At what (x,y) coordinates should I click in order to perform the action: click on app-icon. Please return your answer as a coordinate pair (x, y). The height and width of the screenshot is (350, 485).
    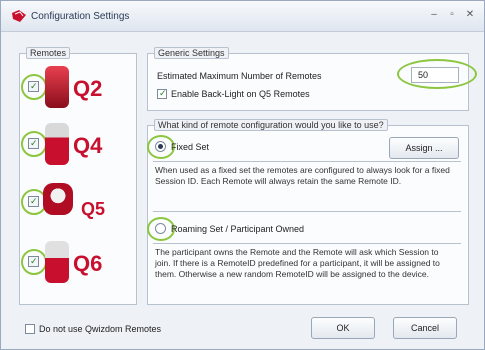
    Looking at the image, I should click on (19, 16).